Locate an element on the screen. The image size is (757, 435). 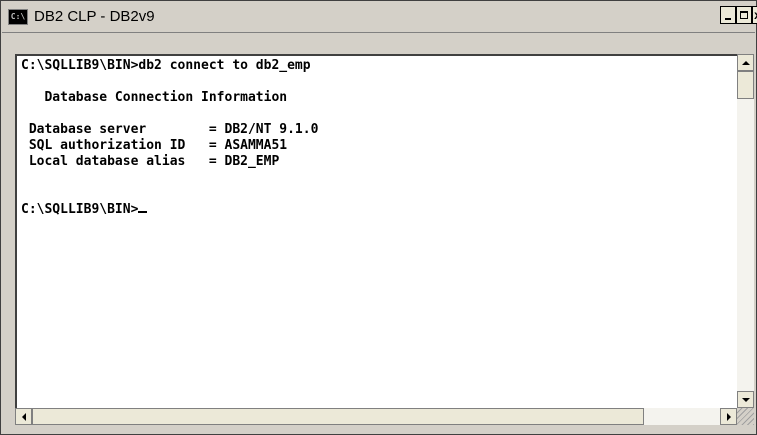
horizontal-scroll-thumb is located at coordinates (338, 416).